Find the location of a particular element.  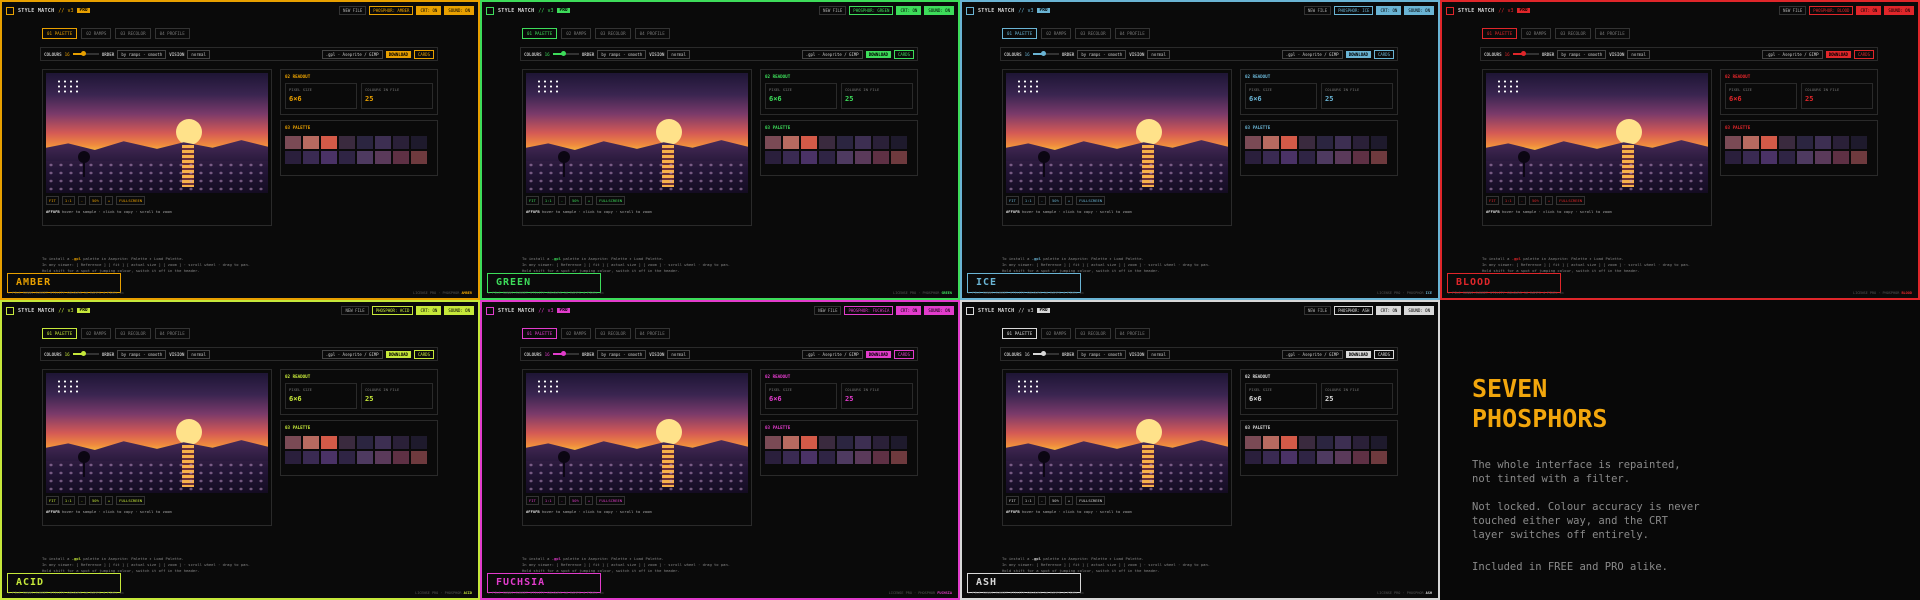

pixel-art-preview is located at coordinates (157, 133).